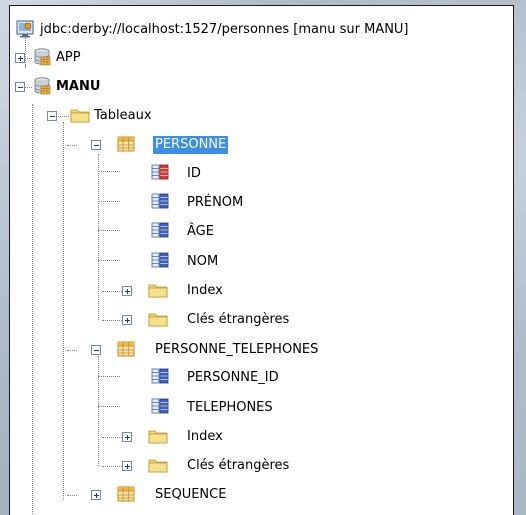  What do you see at coordinates (78, 86) in the screenshot?
I see `schema-manu-label: MANU` at bounding box center [78, 86].